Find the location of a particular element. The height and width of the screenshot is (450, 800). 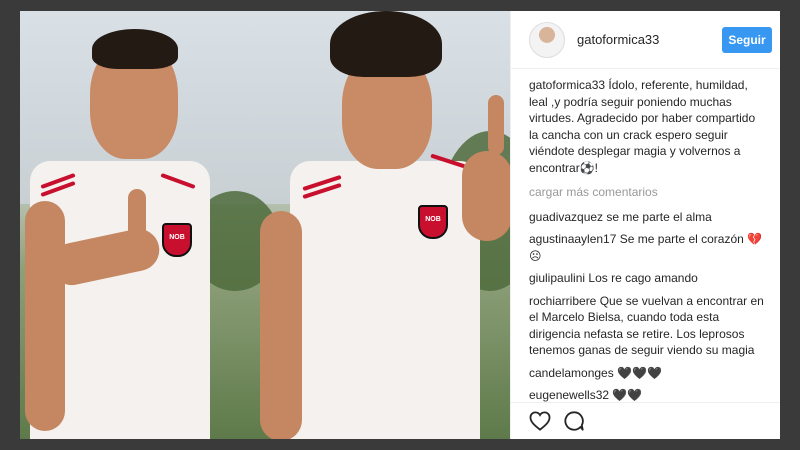

list-item: giulipaulini Los re cago amando is located at coordinates (647, 278).